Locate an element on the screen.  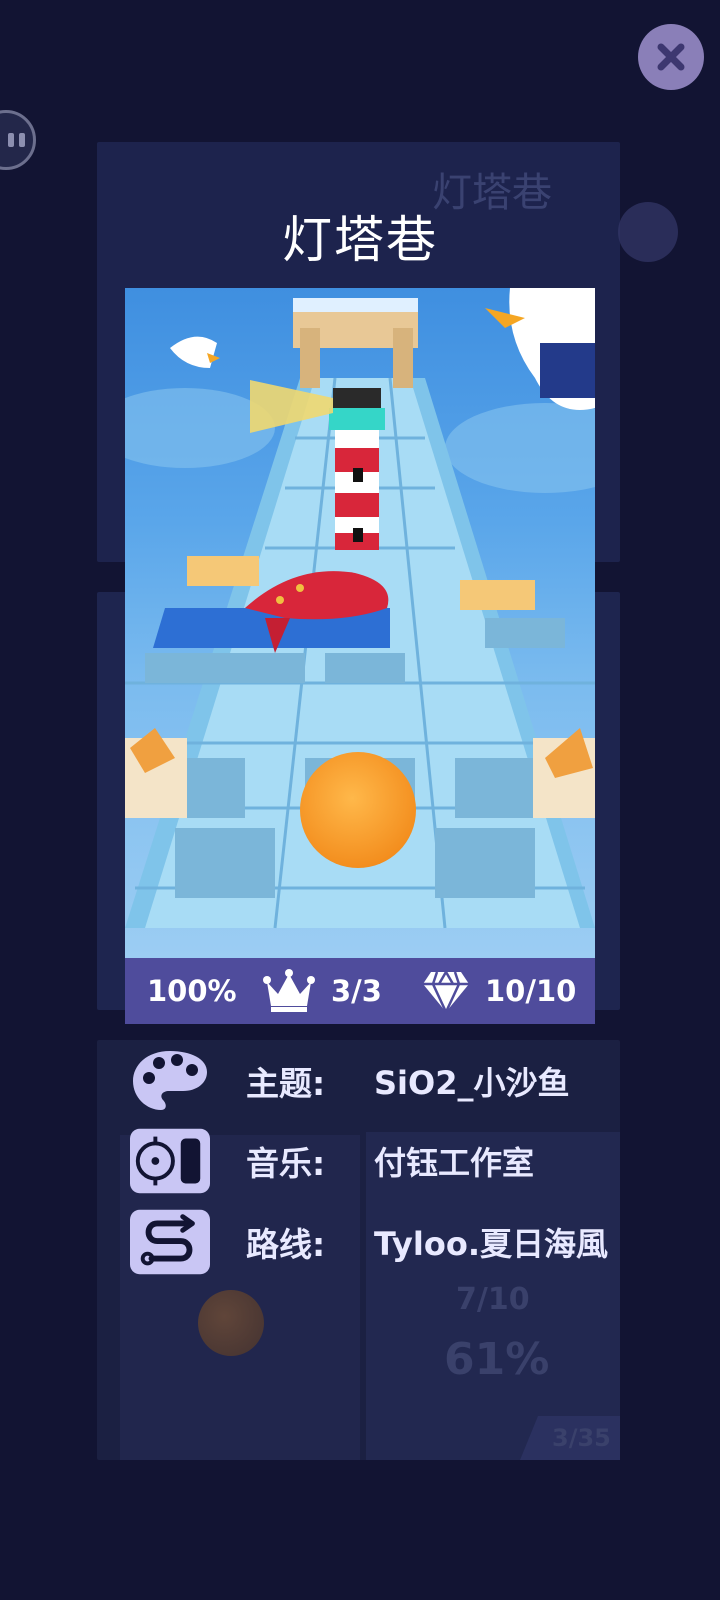
theme-row: 主题: SiO2_小沙鱼 is located at coordinates (370, 1081).